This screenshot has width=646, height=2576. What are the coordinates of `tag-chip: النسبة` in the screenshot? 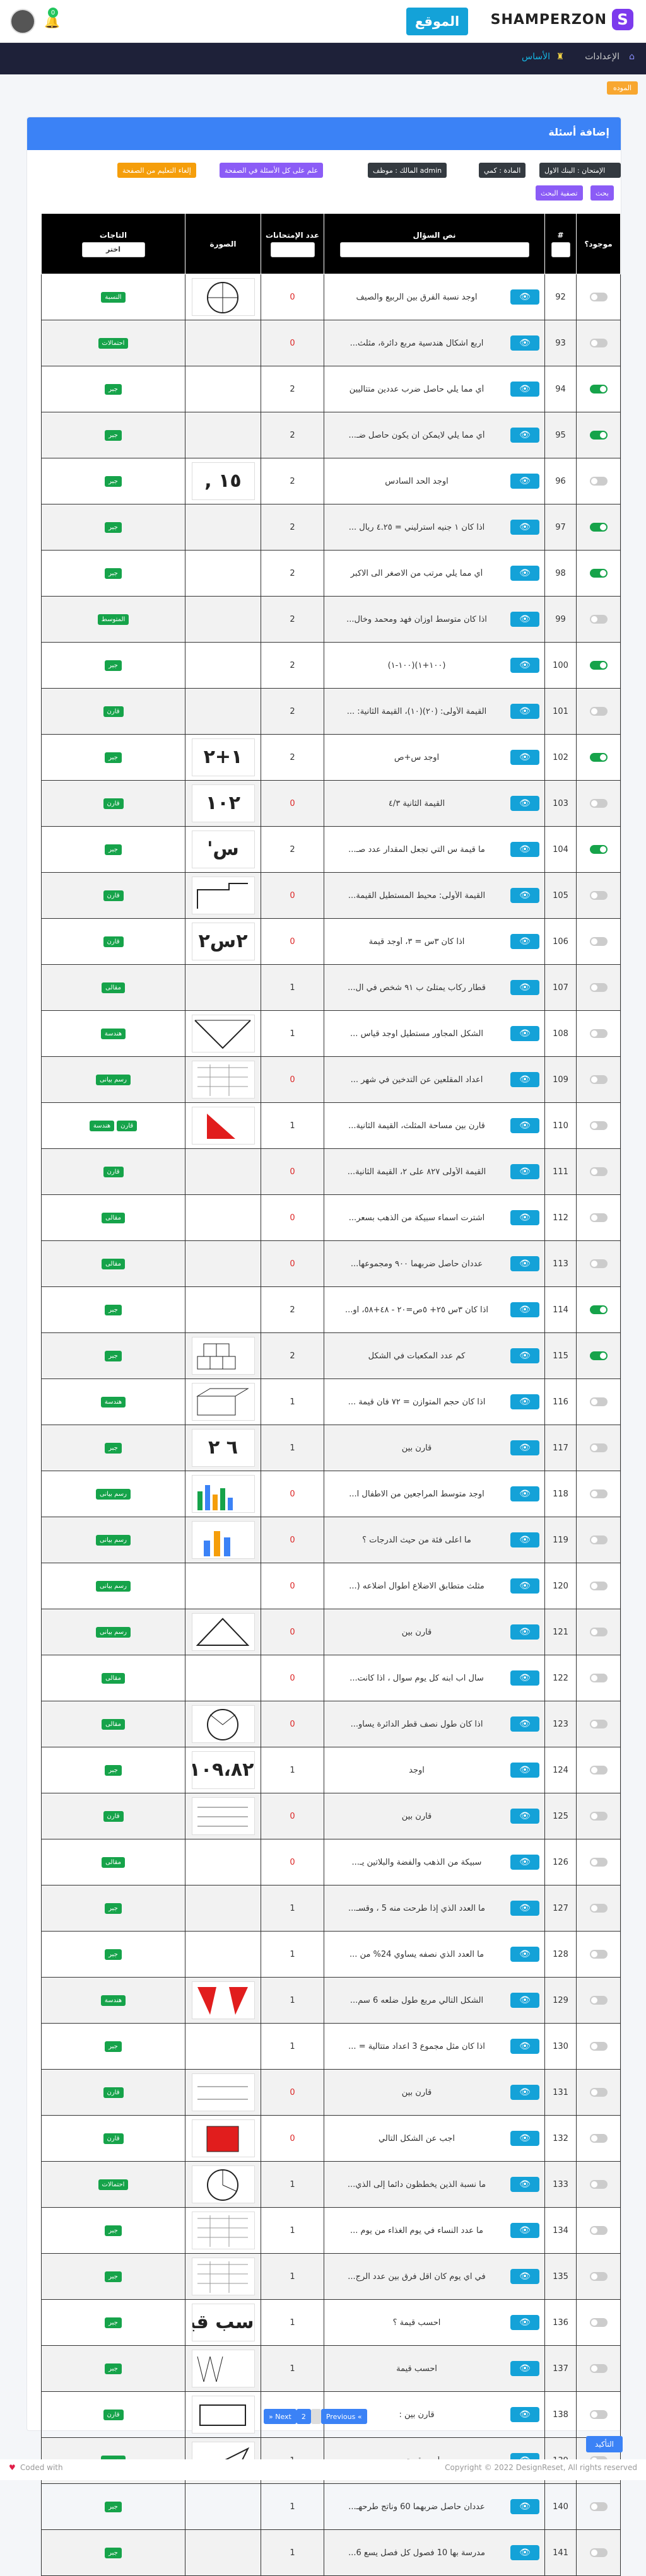 It's located at (113, 297).